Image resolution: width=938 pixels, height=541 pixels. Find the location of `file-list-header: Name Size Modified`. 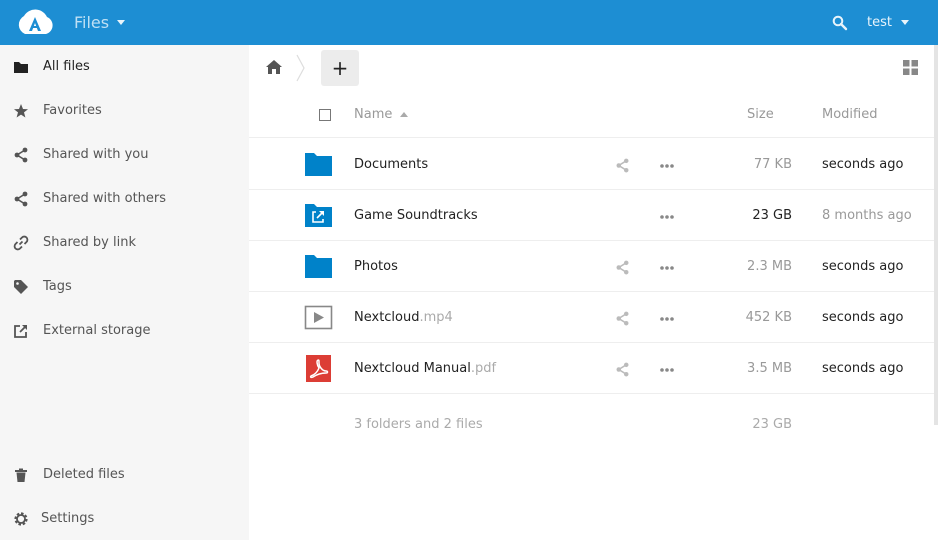

file-list-header: Name Size Modified is located at coordinates (593, 115).